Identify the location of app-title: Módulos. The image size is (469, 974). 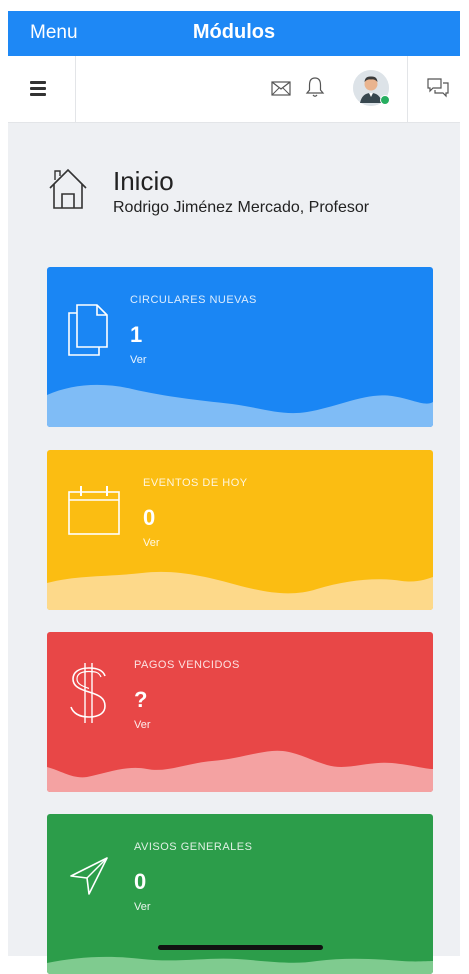
(234, 32).